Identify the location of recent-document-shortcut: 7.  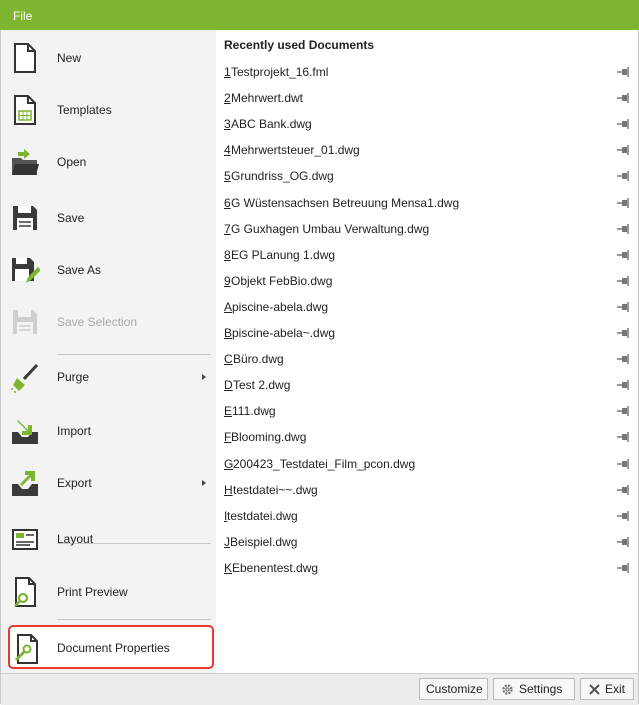
(227, 228).